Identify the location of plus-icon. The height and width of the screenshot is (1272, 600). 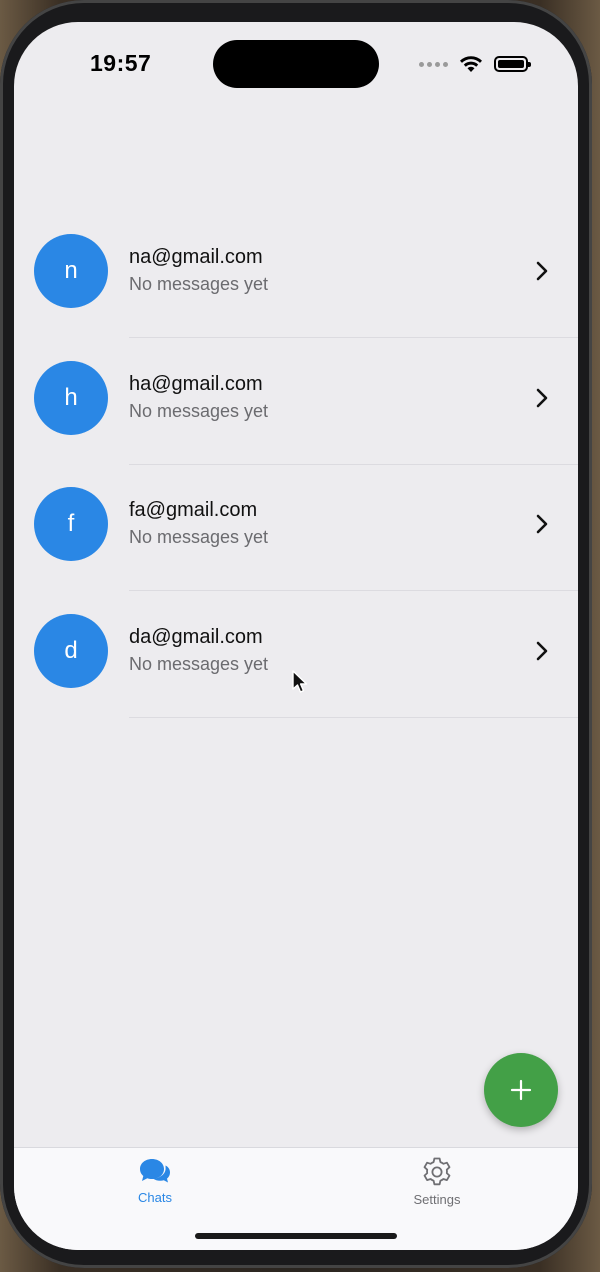
(521, 1090).